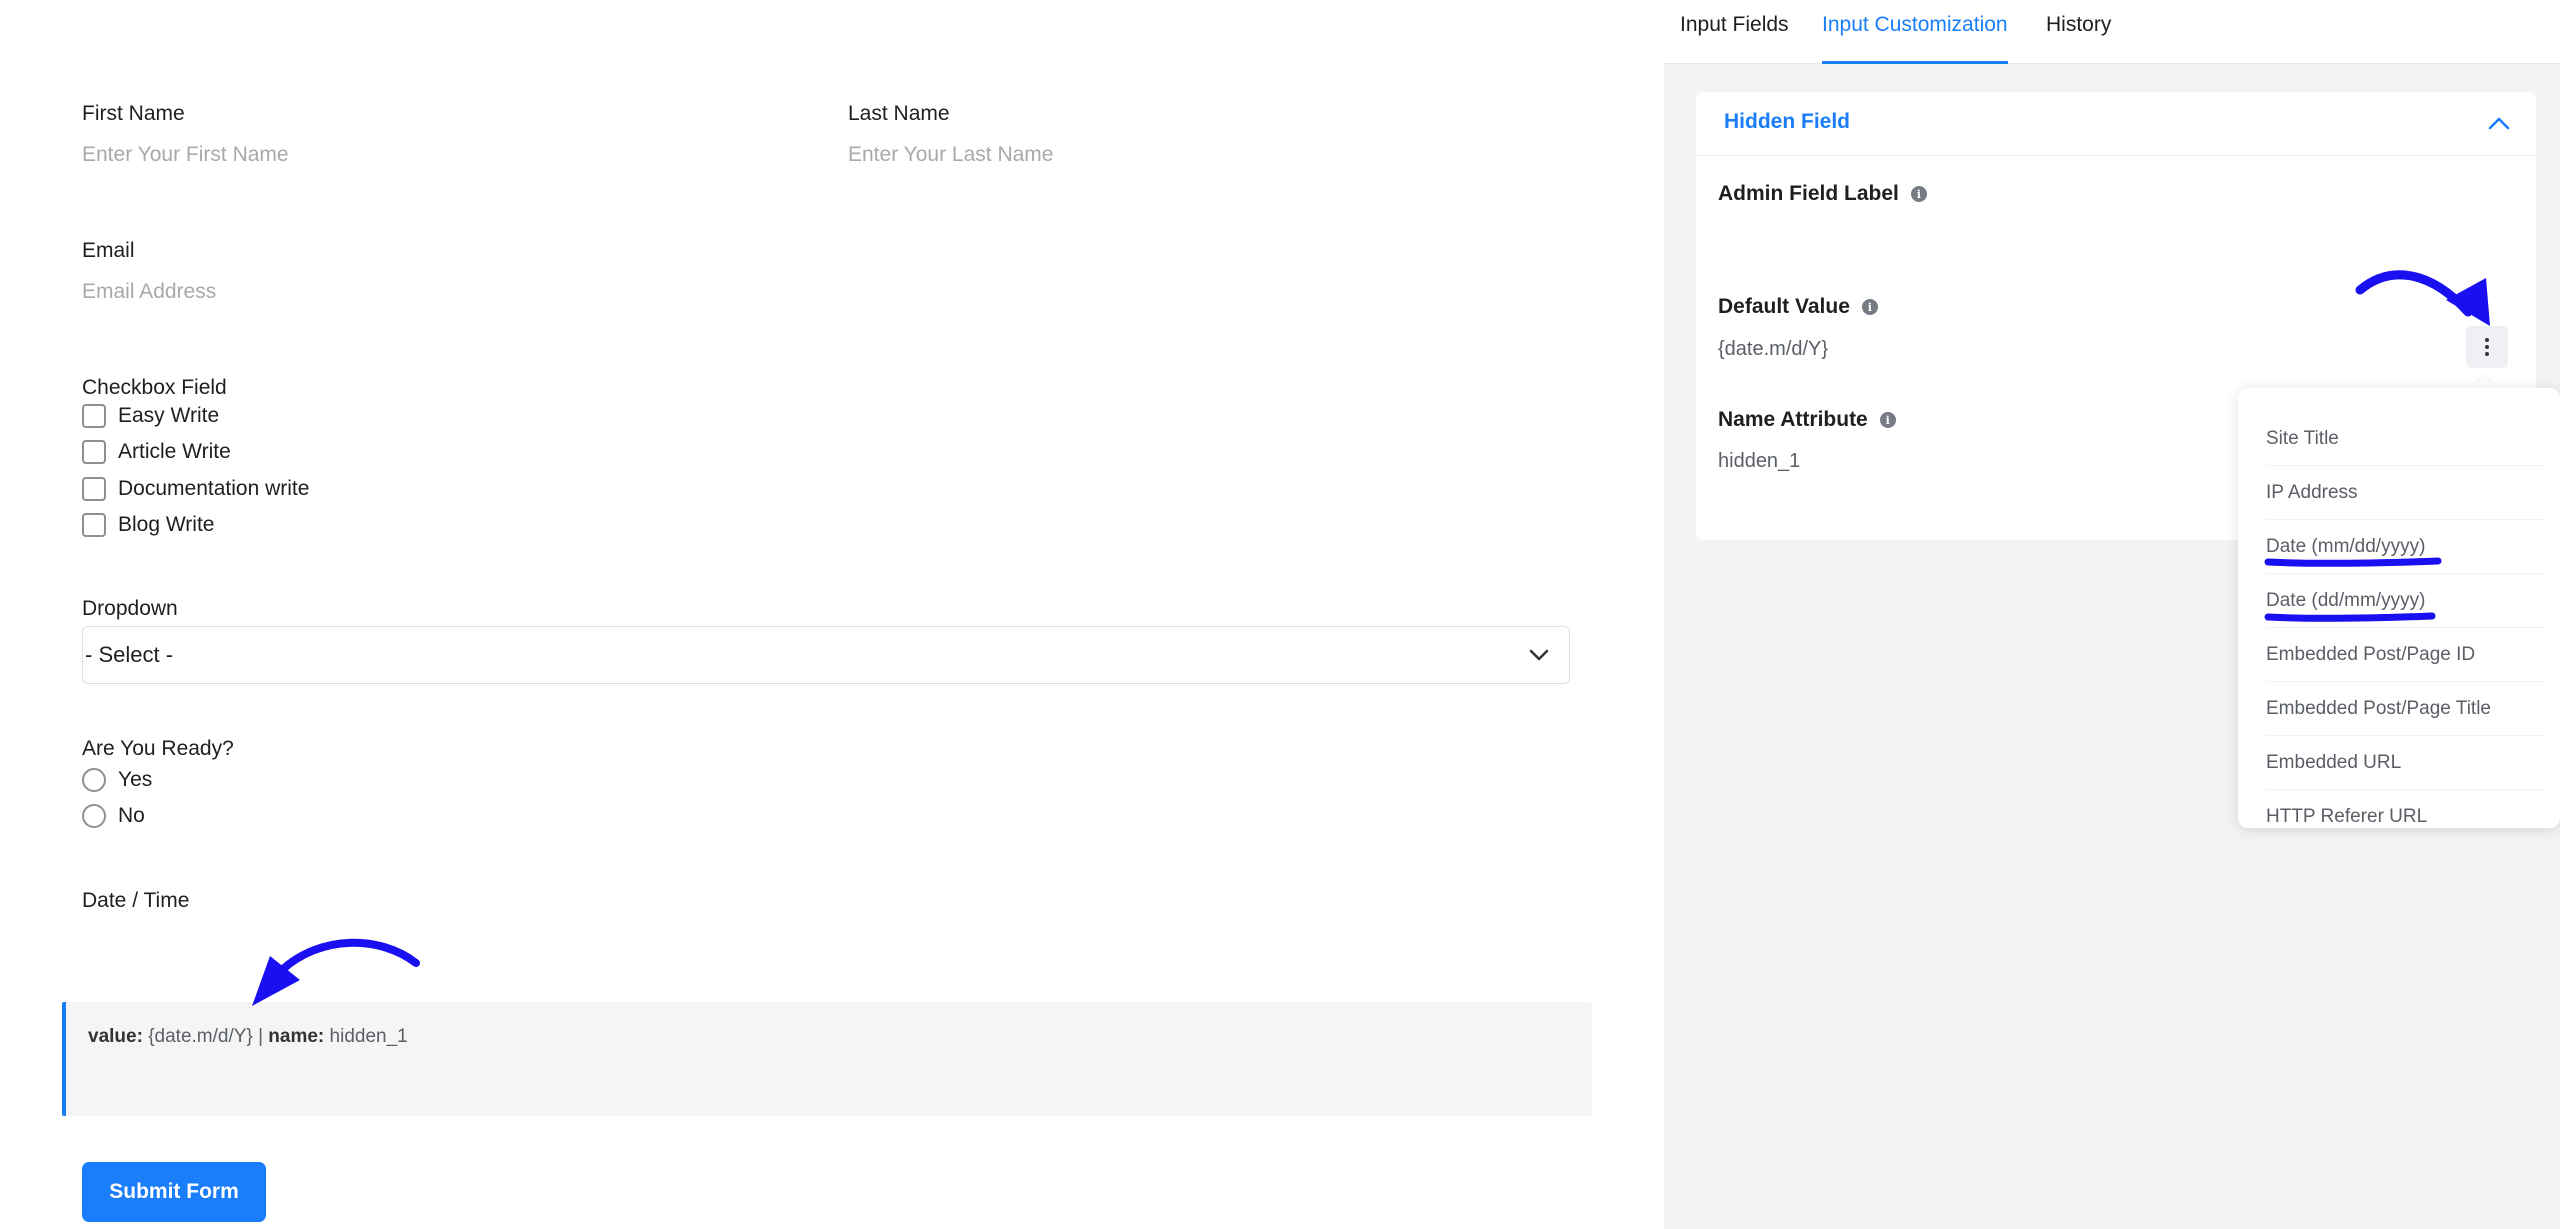 The width and height of the screenshot is (2560, 1229). I want to click on email-label: Email, so click(108, 250).